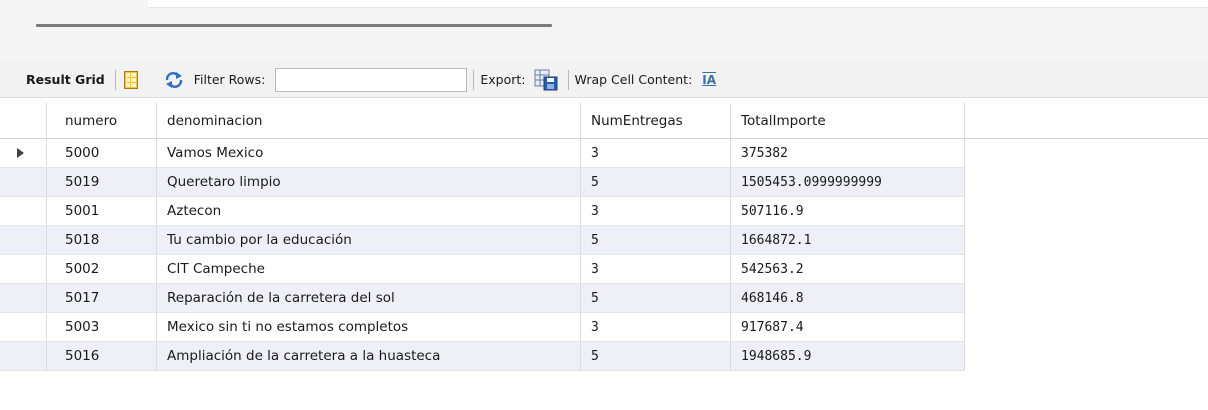 The image size is (1208, 410). Describe the element at coordinates (102, 182) in the screenshot. I see `cell-numero: 5019` at that location.